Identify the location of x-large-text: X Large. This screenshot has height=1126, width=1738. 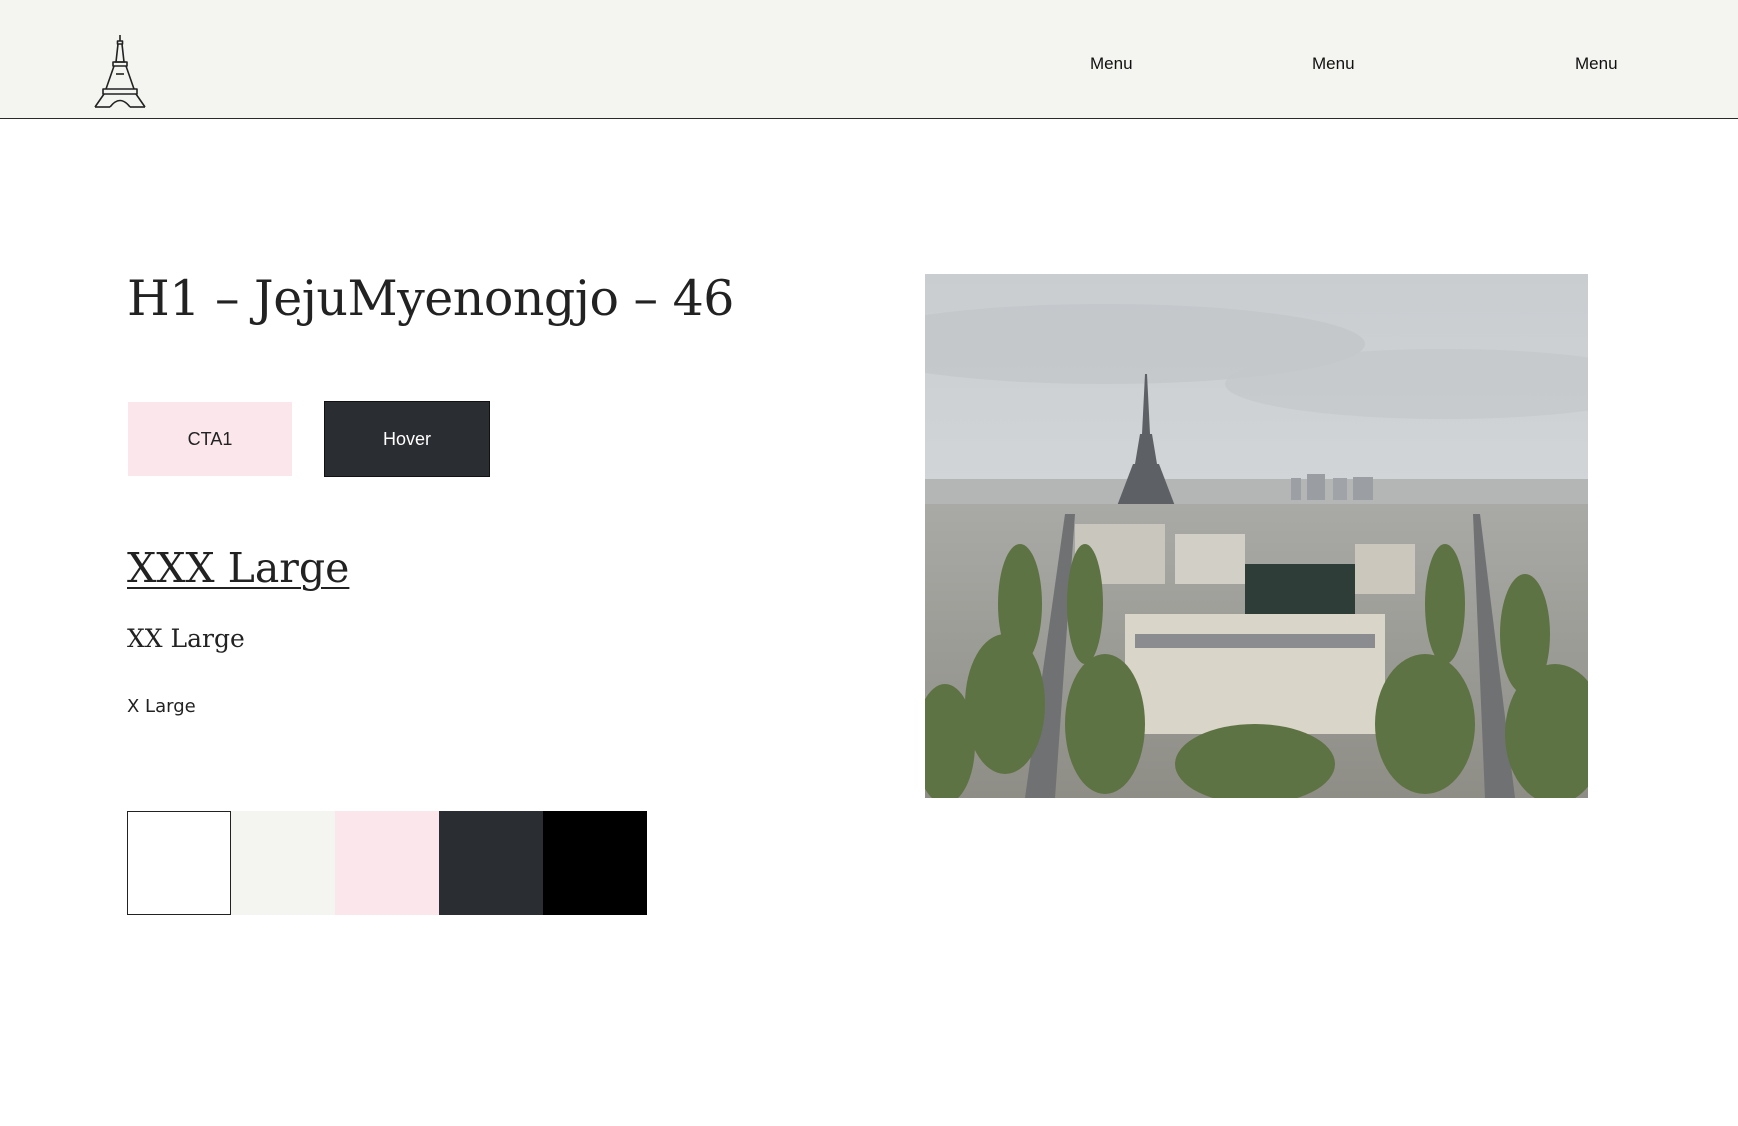
(161, 706).